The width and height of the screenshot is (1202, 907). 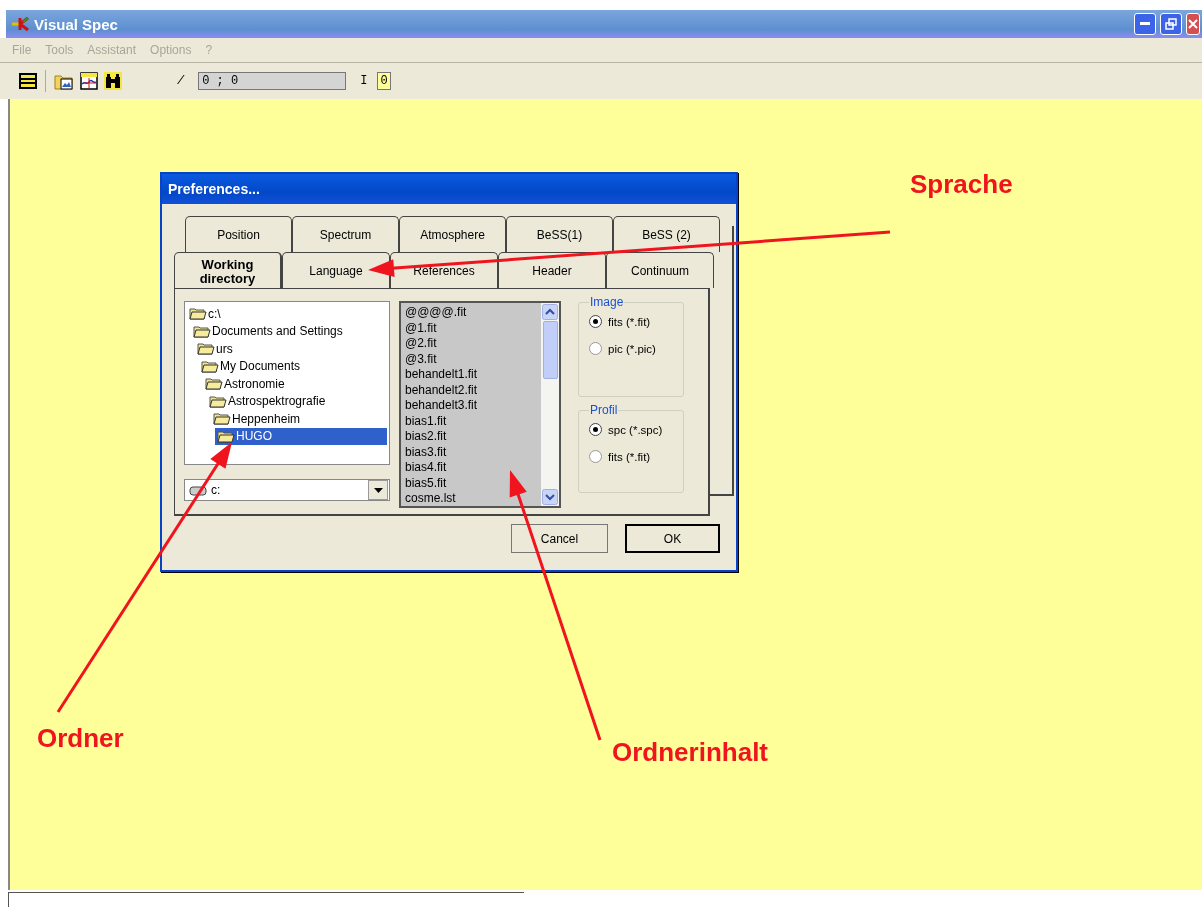 What do you see at coordinates (471, 483) in the screenshot?
I see `list-entry: bias5.fit` at bounding box center [471, 483].